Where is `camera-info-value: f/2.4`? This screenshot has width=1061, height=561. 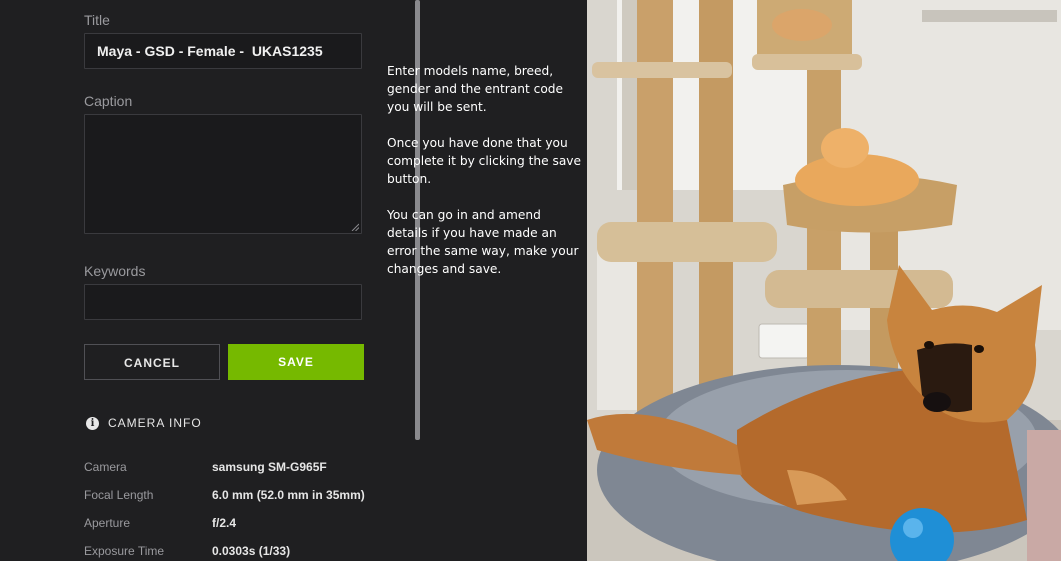
camera-info-value: f/2.4 is located at coordinates (224, 523).